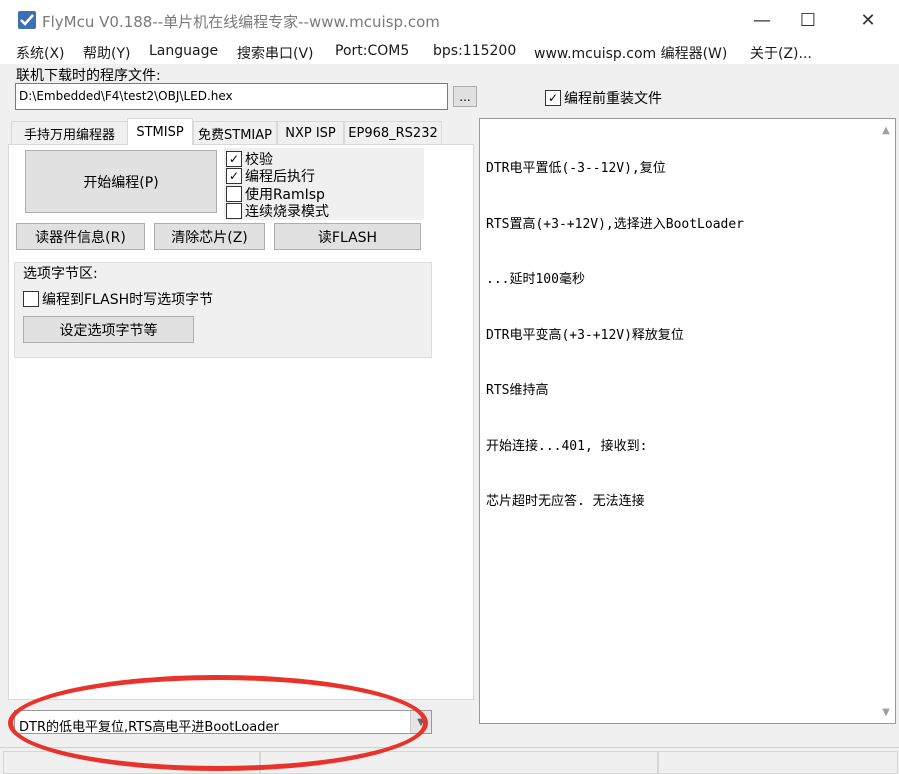  What do you see at coordinates (241, 22) in the screenshot?
I see `window-title: FlyMcu V0.188--单片机在线编程专家--www.mcuisp.com` at bounding box center [241, 22].